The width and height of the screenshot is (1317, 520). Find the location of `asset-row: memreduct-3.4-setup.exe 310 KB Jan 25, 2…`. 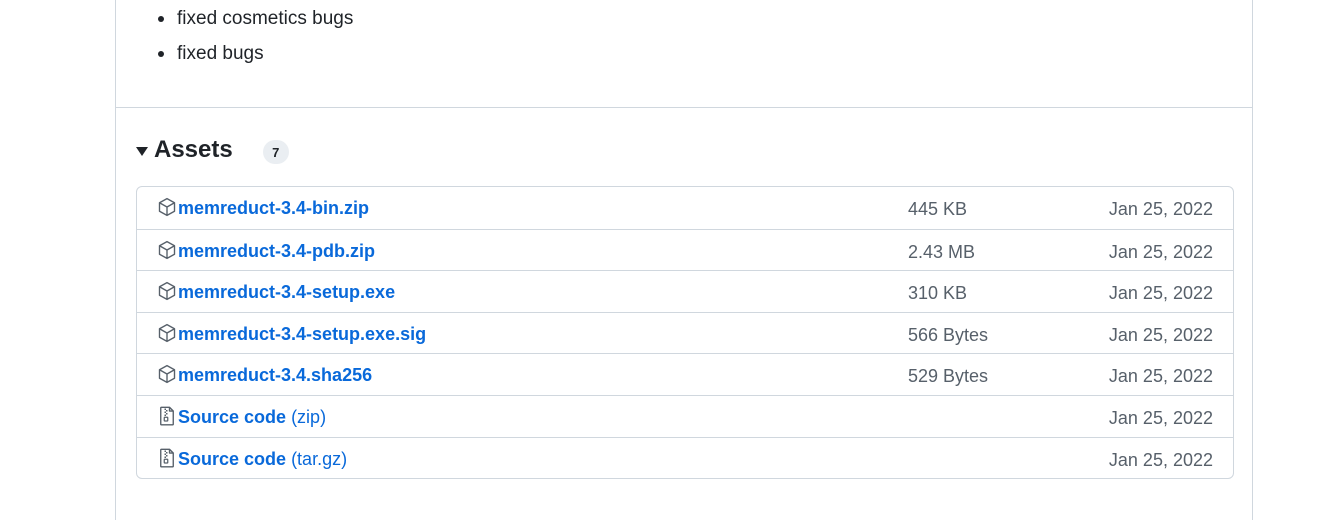

asset-row: memreduct-3.4-setup.exe 310 KB Jan 25, 2… is located at coordinates (685, 291).